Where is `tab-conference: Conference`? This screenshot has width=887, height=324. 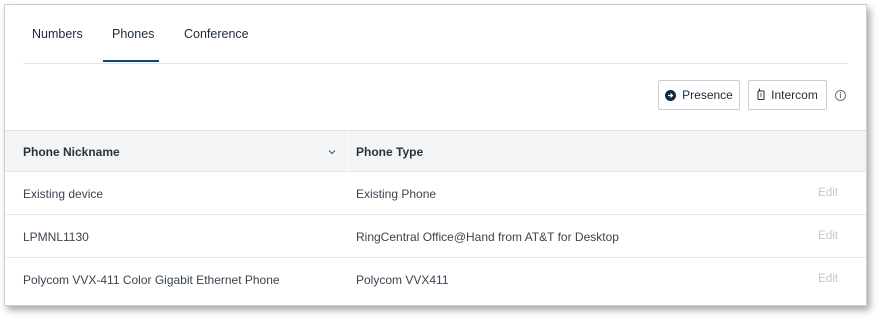 tab-conference: Conference is located at coordinates (216, 34).